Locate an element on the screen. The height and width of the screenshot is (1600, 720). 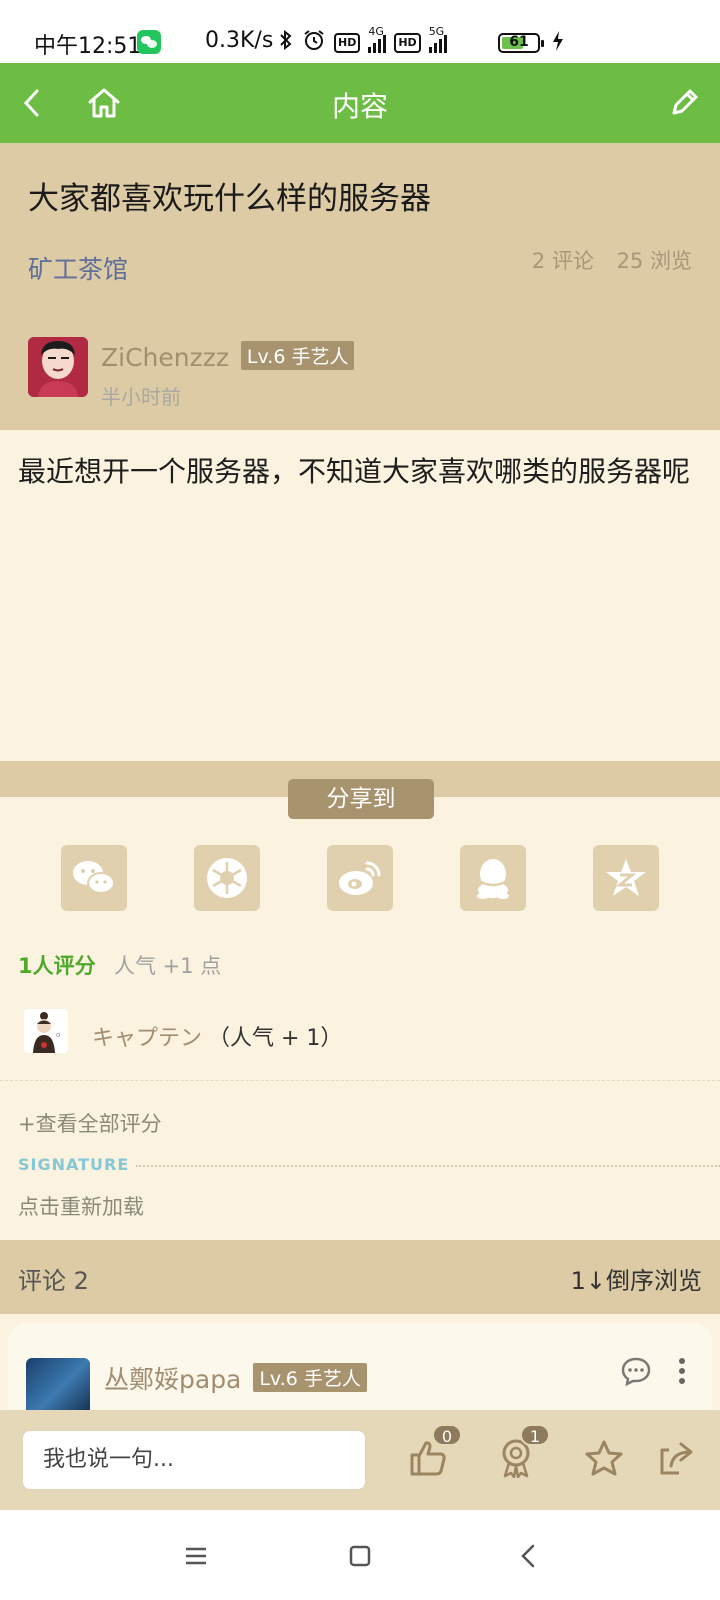
system-navigation-bar is located at coordinates (360, 1555).